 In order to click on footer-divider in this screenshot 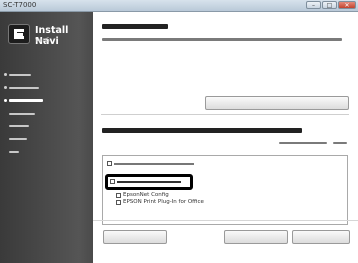, I will do `click(225, 220)`.